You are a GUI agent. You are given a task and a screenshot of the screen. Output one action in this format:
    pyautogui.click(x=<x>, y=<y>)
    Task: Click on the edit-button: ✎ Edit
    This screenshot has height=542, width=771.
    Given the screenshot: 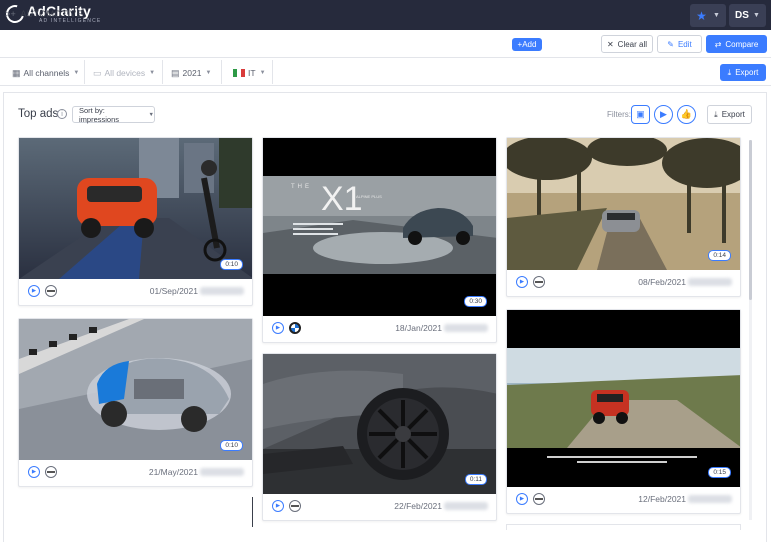 What is the action you would take?
    pyautogui.click(x=679, y=44)
    